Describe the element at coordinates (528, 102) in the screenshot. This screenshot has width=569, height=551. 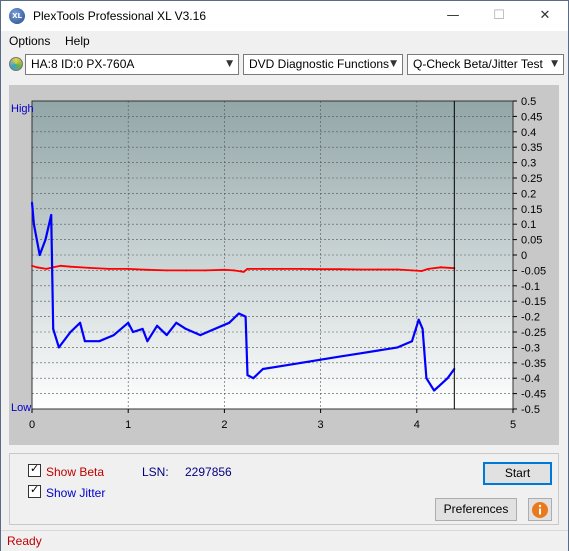
I see `y-tick-label: 0.5` at that location.